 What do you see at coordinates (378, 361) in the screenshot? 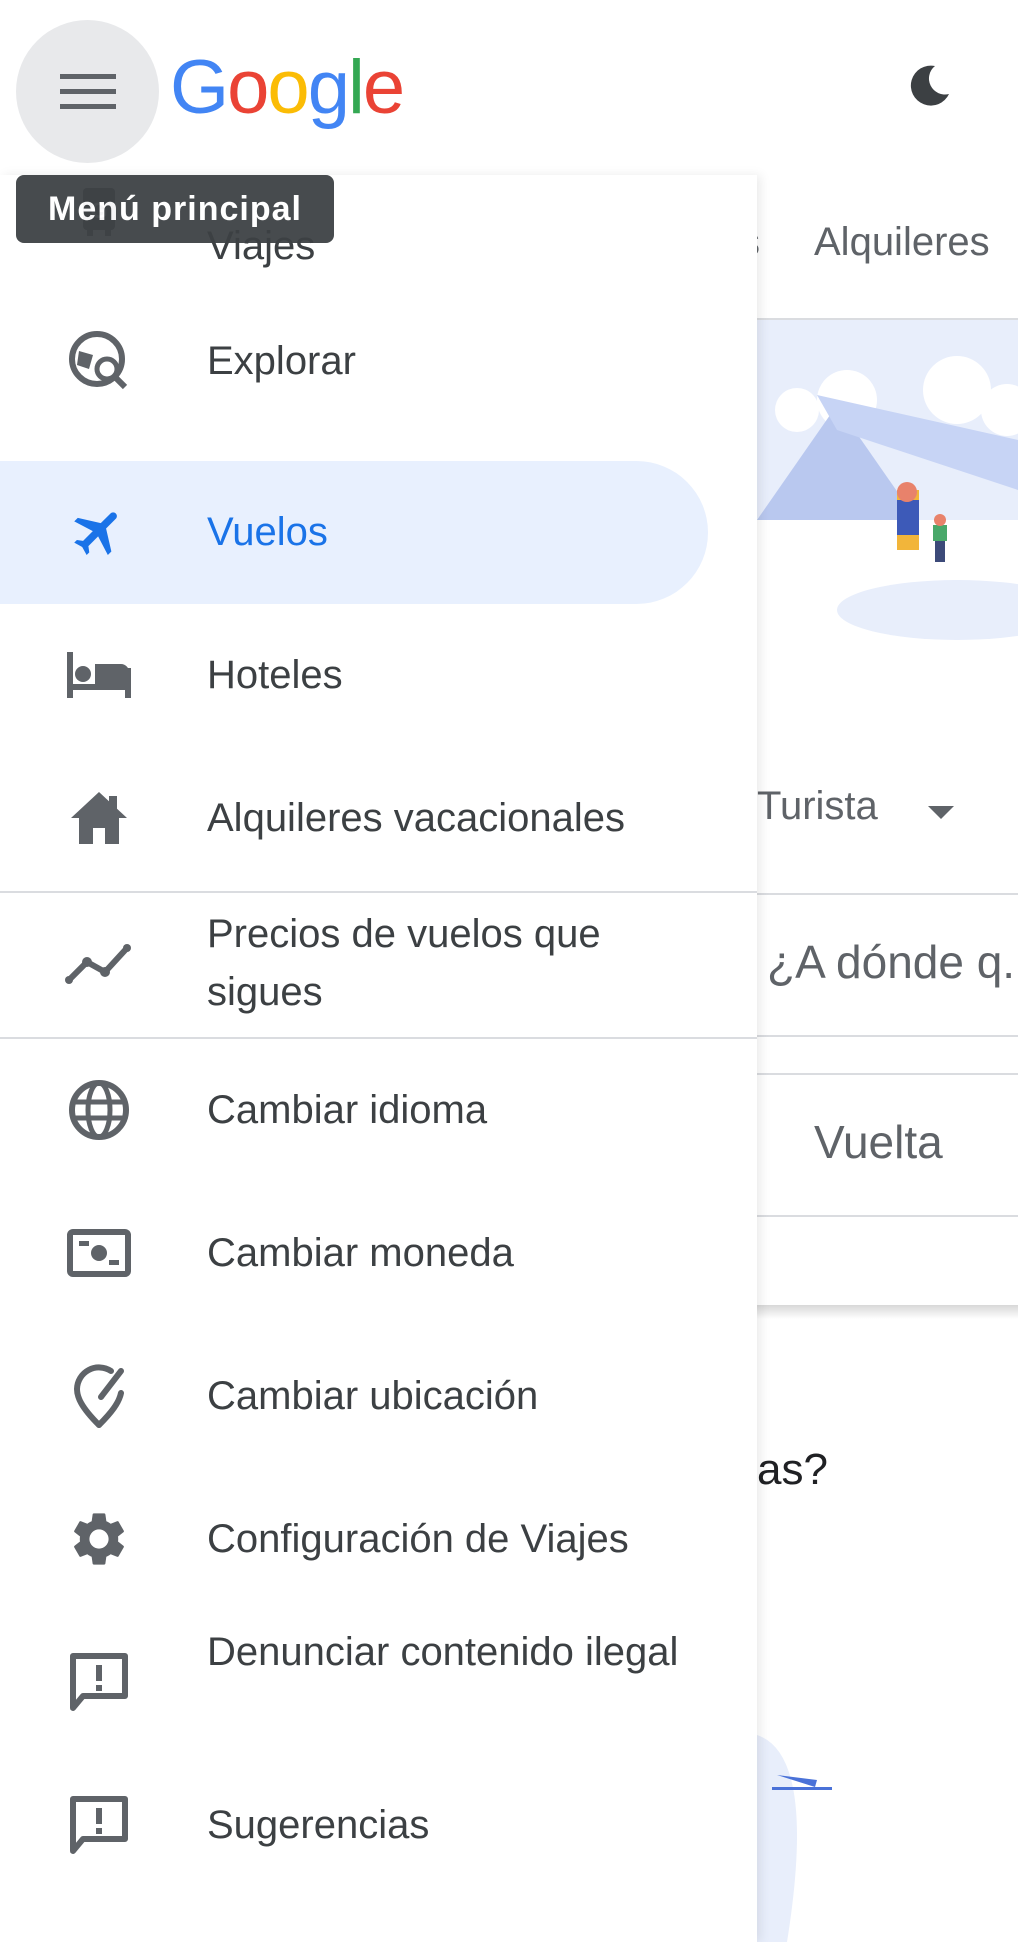
I see `drawer-item-explore: Explorar` at bounding box center [378, 361].